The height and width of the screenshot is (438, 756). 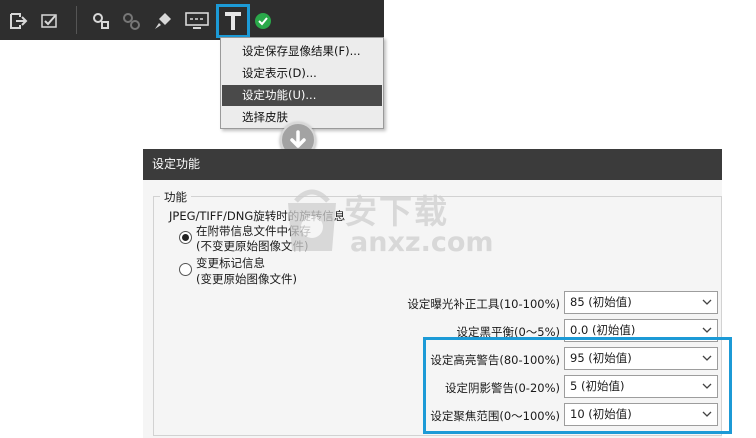 I want to click on option-tag-line2: (变更原始图像文件), so click(x=246, y=279).